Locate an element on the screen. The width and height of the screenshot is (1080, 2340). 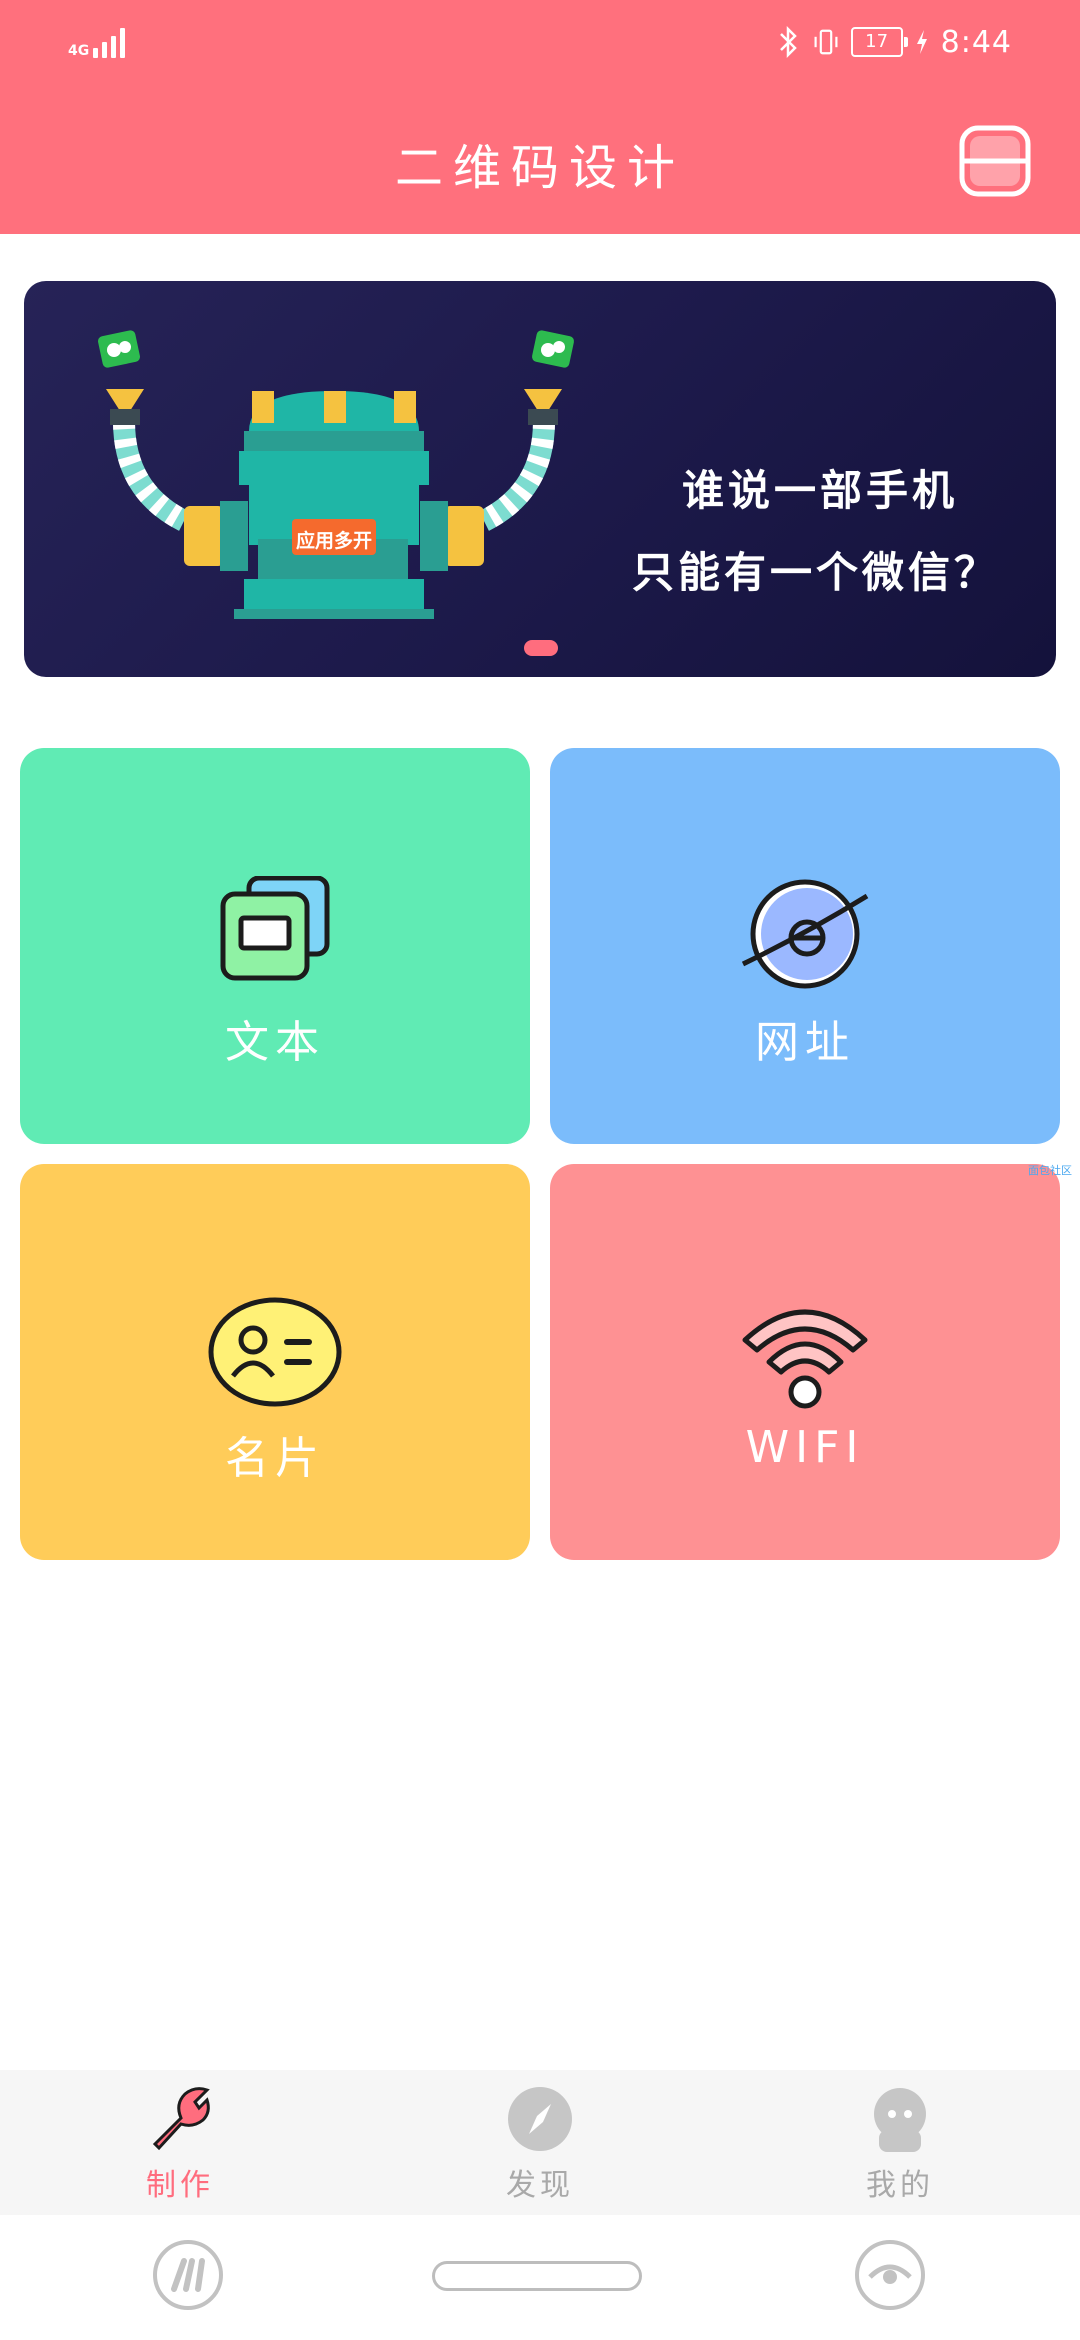
wifi-icon is located at coordinates (805, 1359).